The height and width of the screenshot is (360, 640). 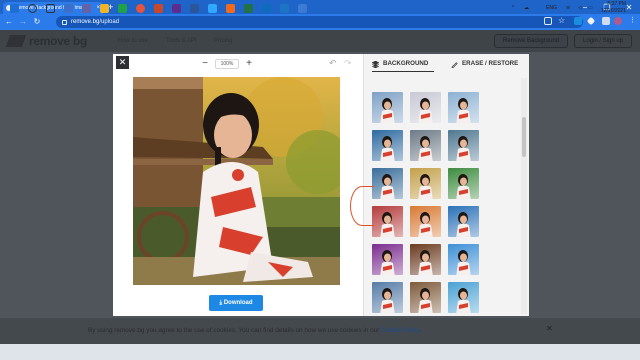 What do you see at coordinates (490, 63) in the screenshot?
I see `tab-erase-restore-label: ERASE / RESTORE` at bounding box center [490, 63].